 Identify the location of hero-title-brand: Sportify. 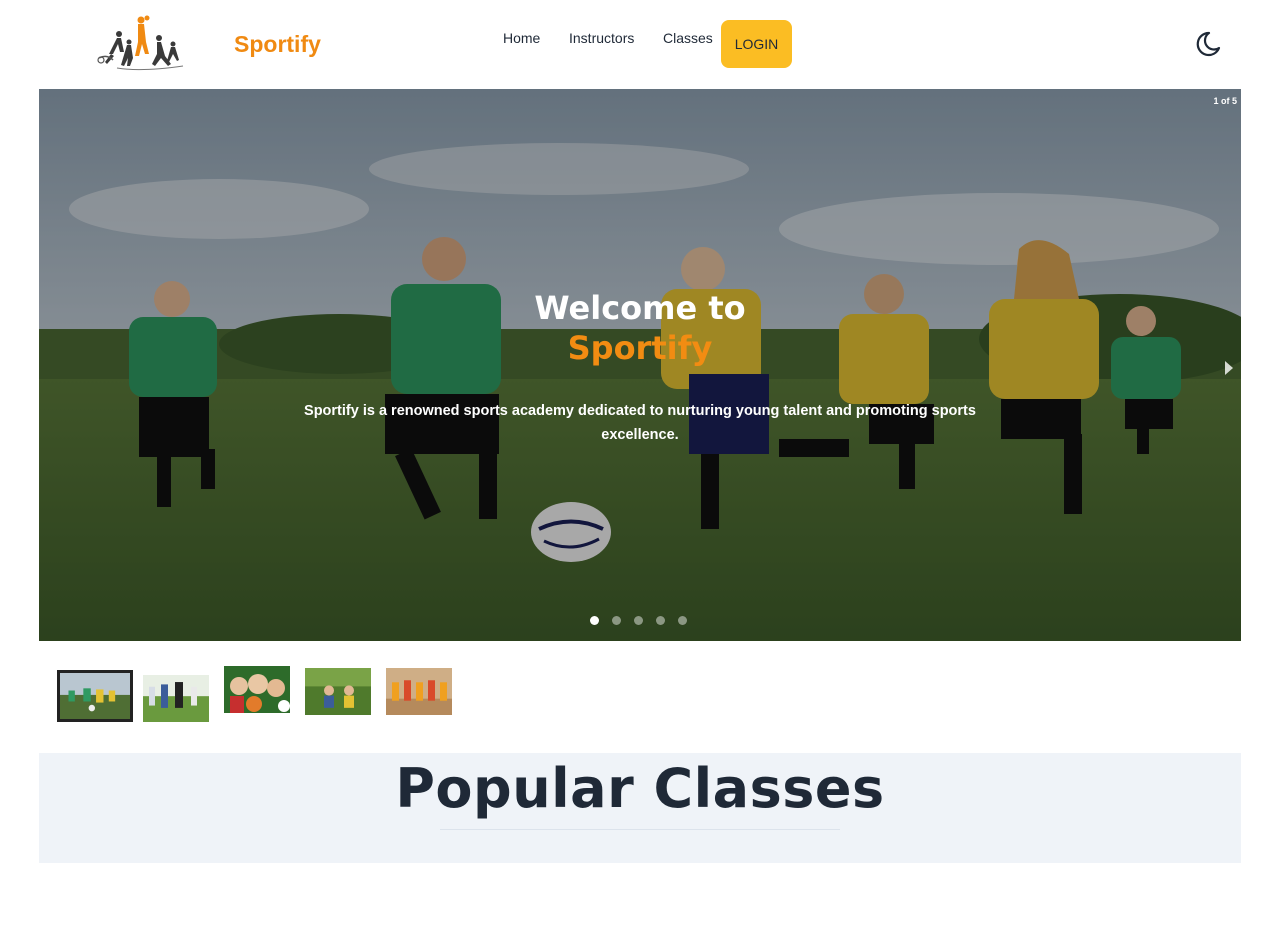
(640, 348).